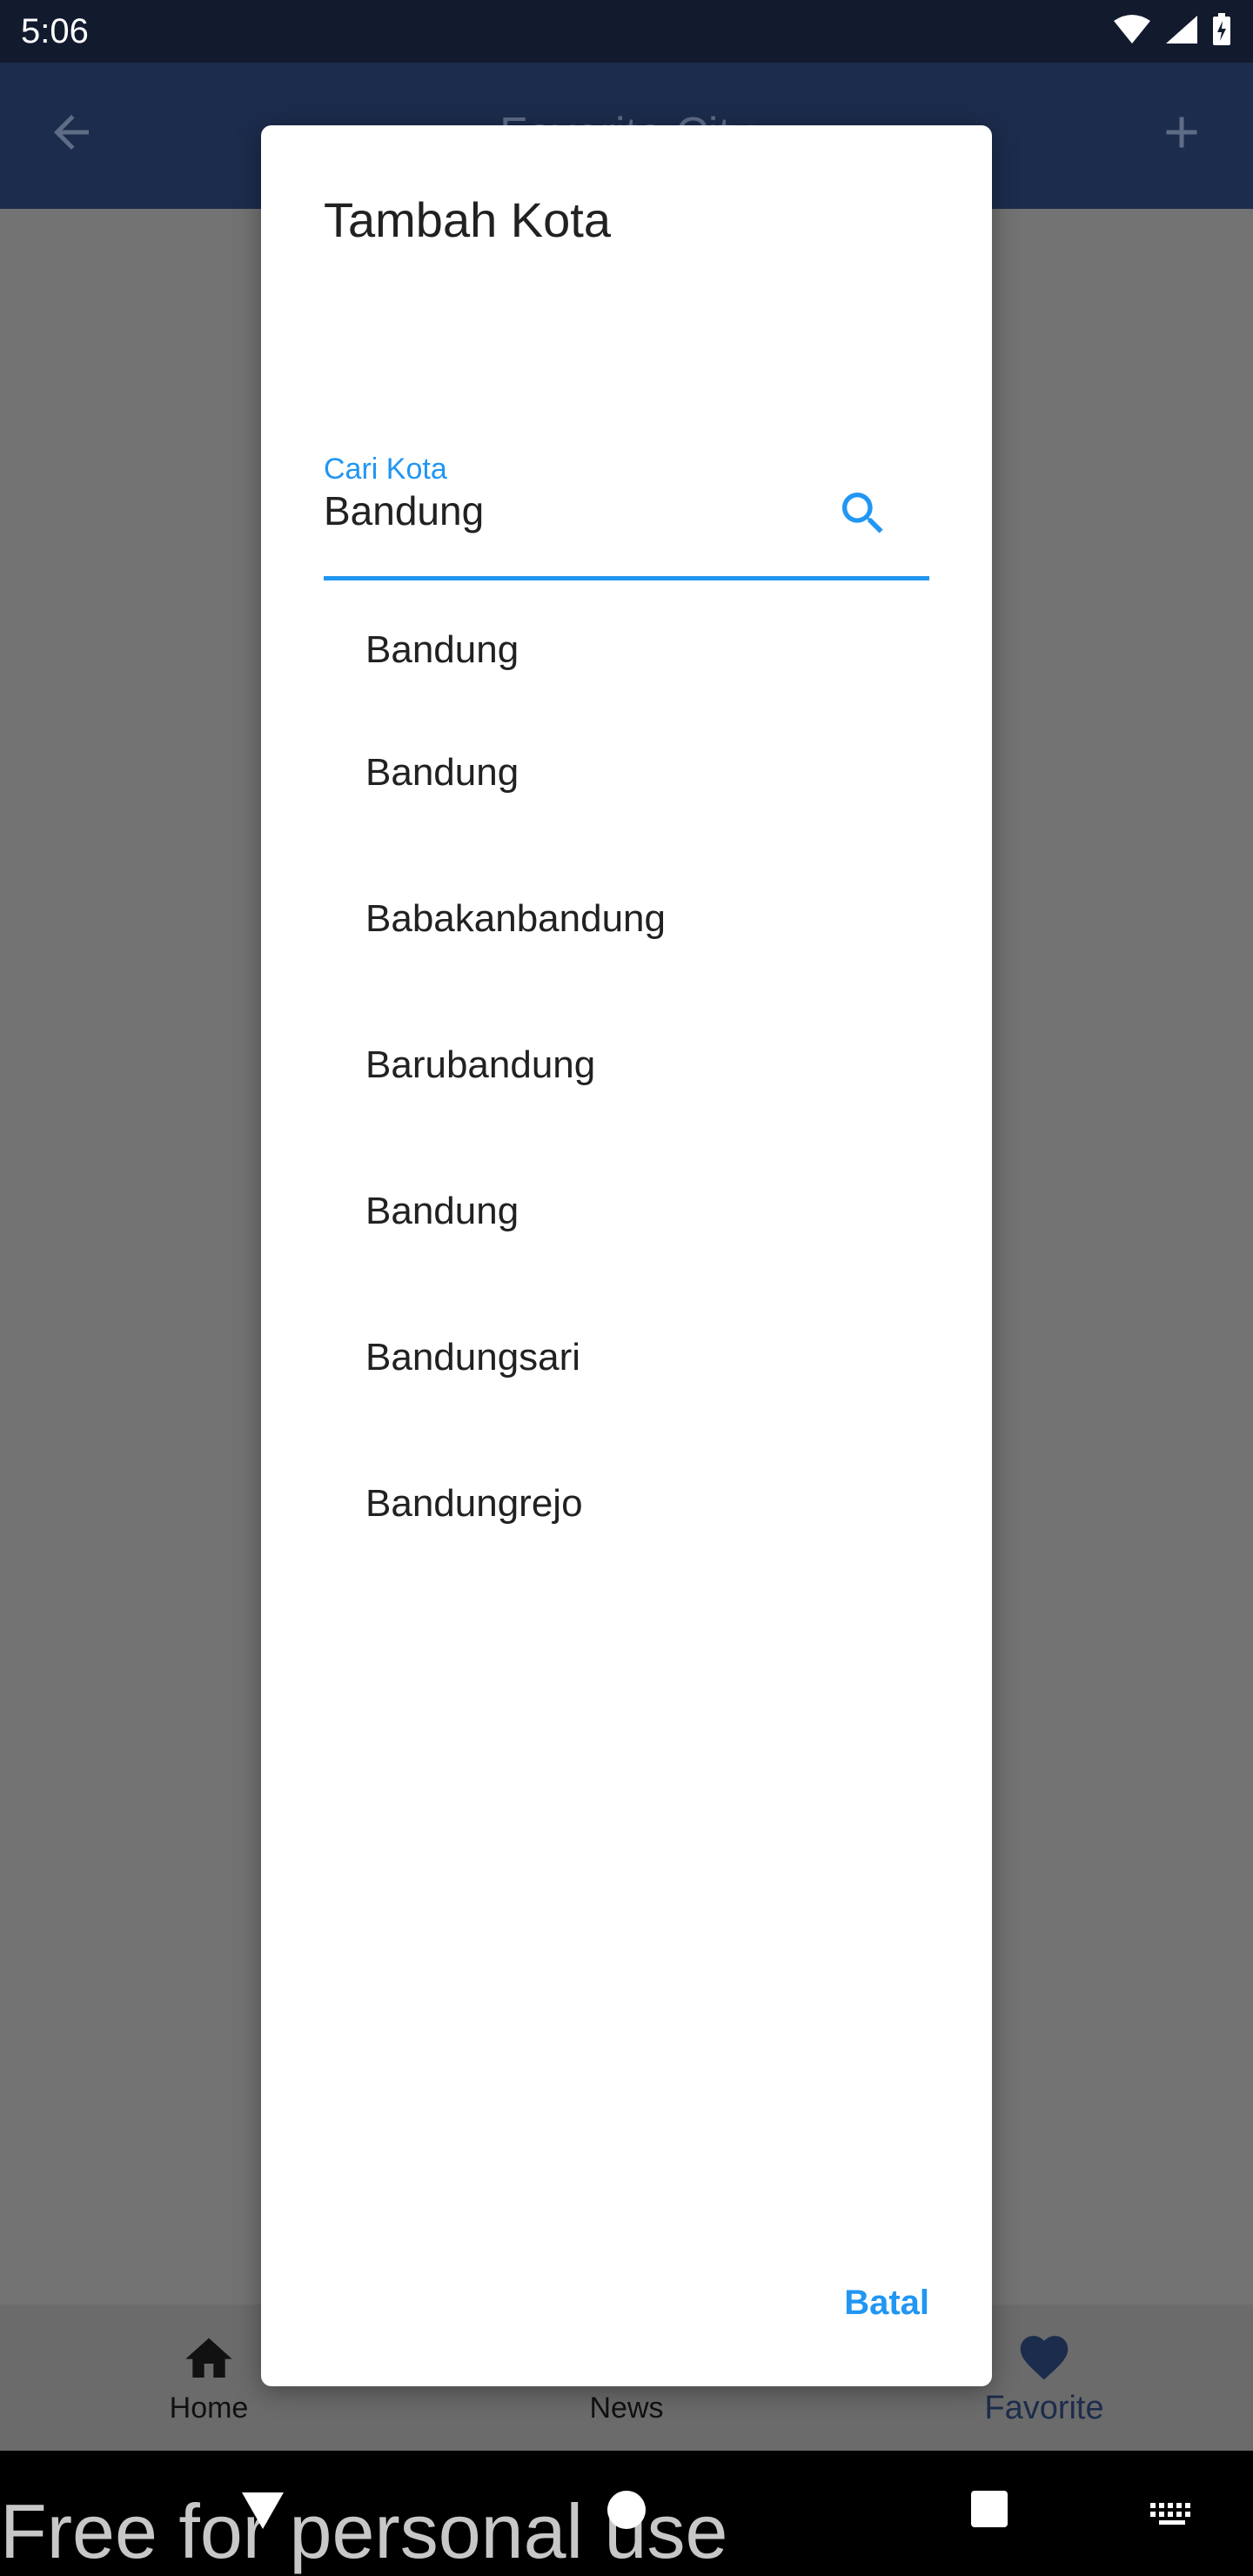  Describe the element at coordinates (1044, 2357) in the screenshot. I see `heart-icon` at that location.